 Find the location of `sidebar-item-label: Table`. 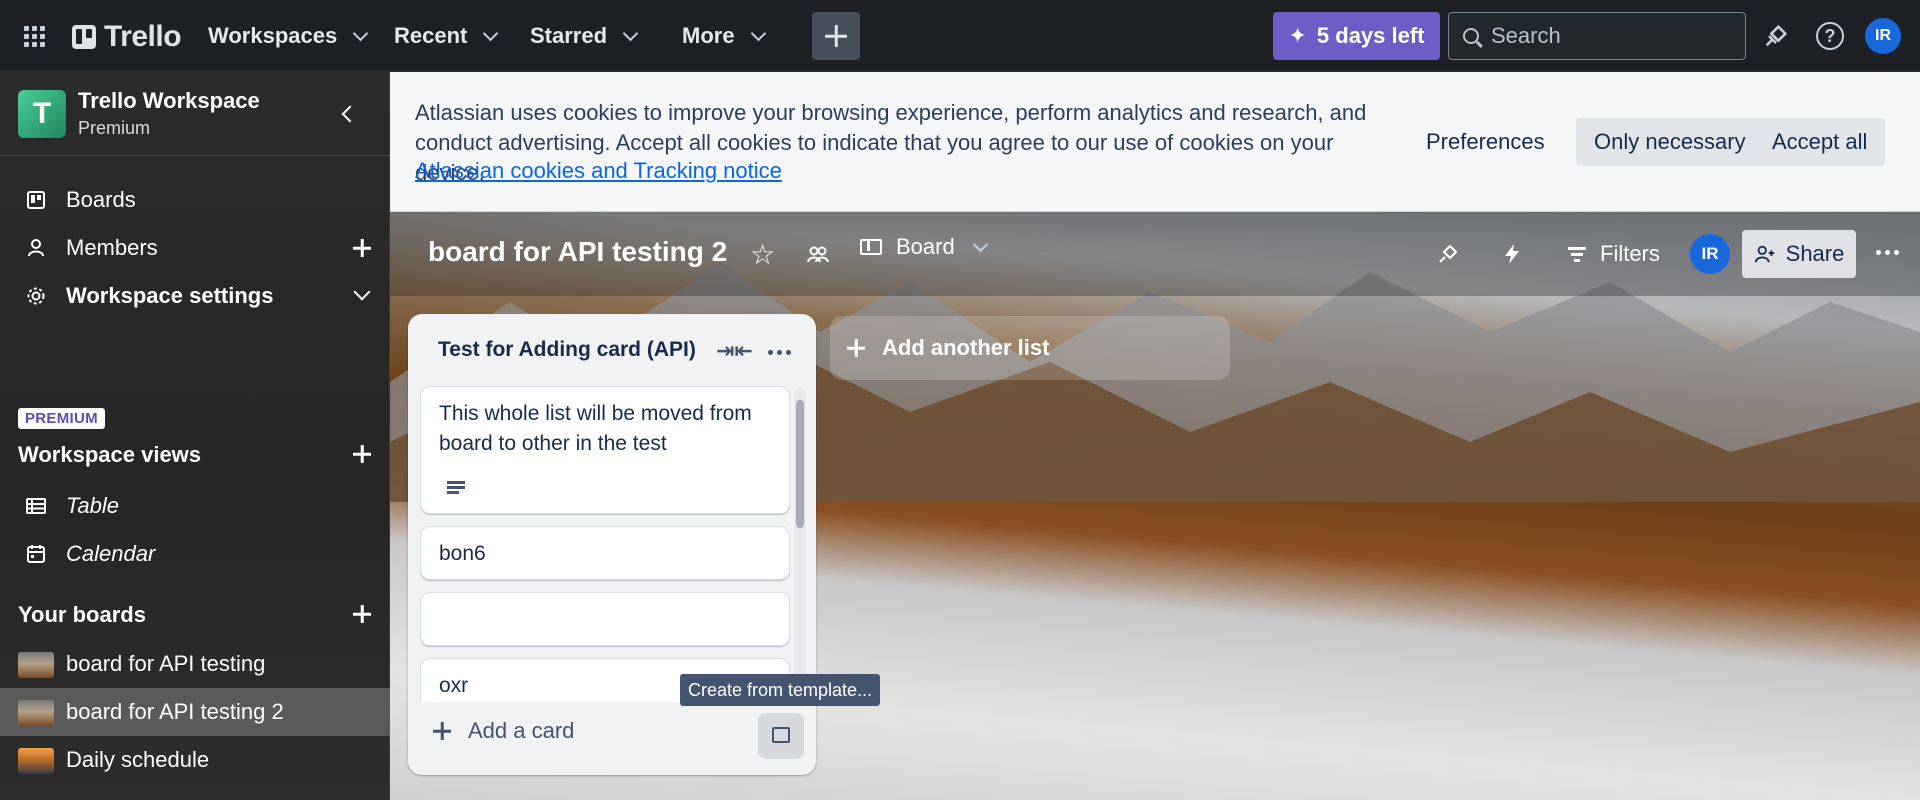

sidebar-item-label: Table is located at coordinates (93, 505).